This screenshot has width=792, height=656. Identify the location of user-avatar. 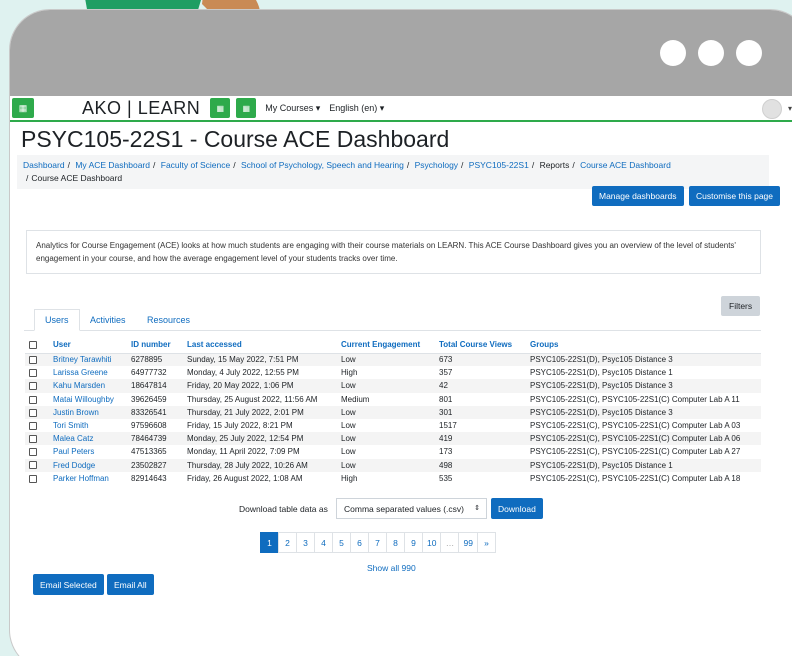
(772, 109).